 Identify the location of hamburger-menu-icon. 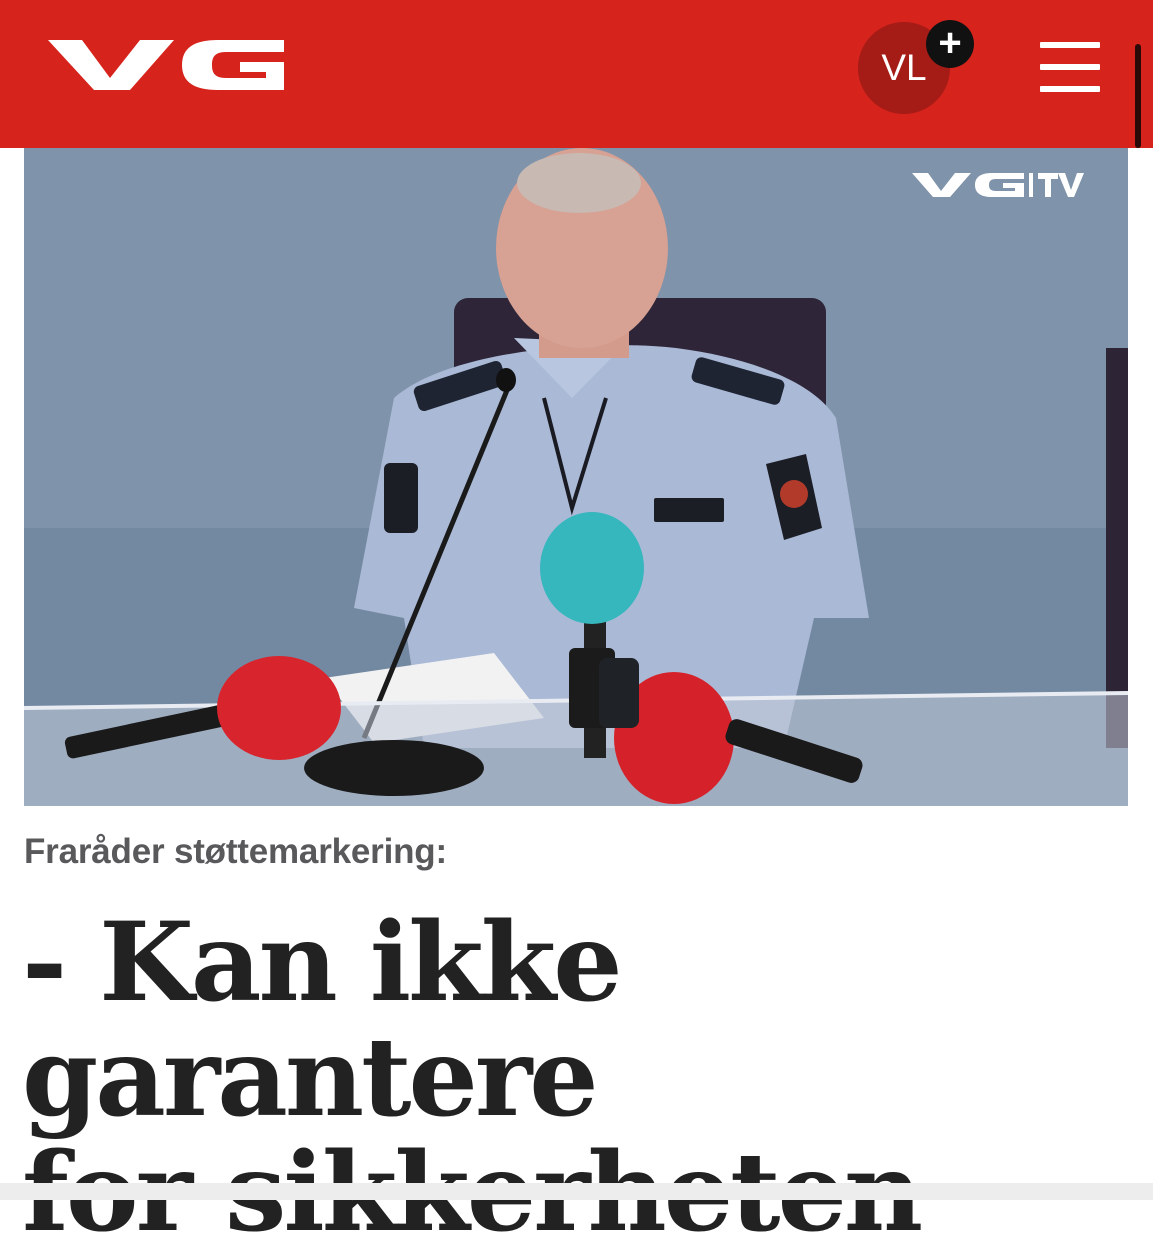
(1070, 66).